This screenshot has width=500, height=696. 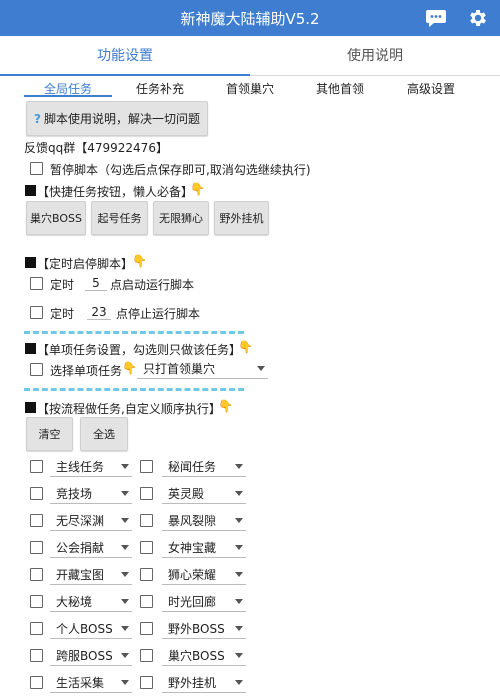 What do you see at coordinates (91, 575) in the screenshot?
I see `flow-task-select: 开藏宝图` at bounding box center [91, 575].